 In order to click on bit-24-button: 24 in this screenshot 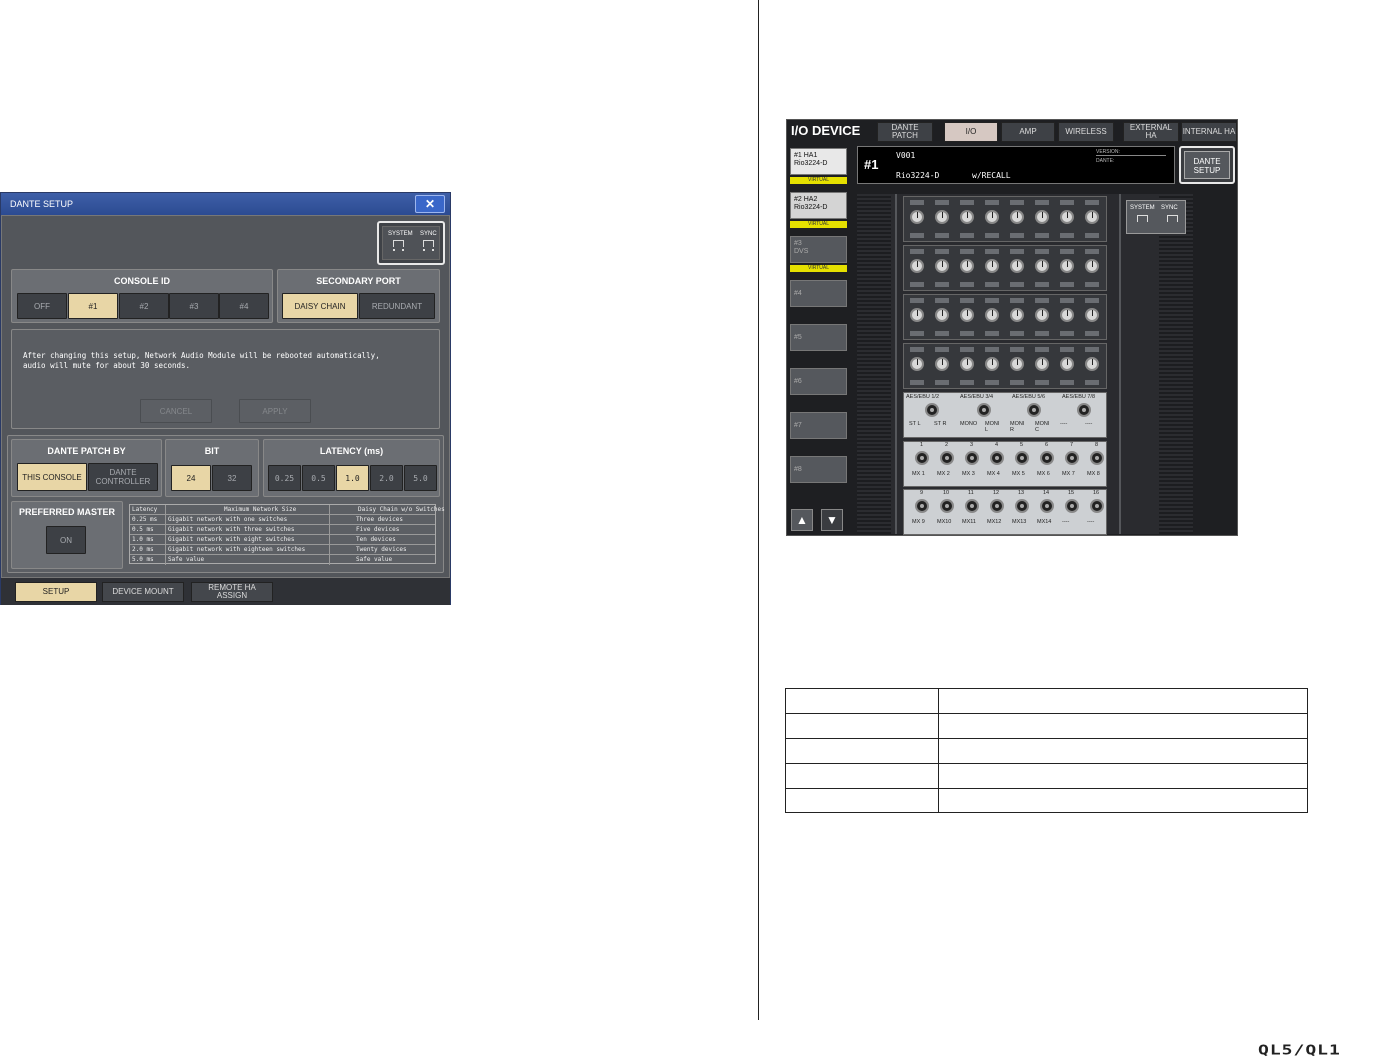, I will do `click(191, 478)`.